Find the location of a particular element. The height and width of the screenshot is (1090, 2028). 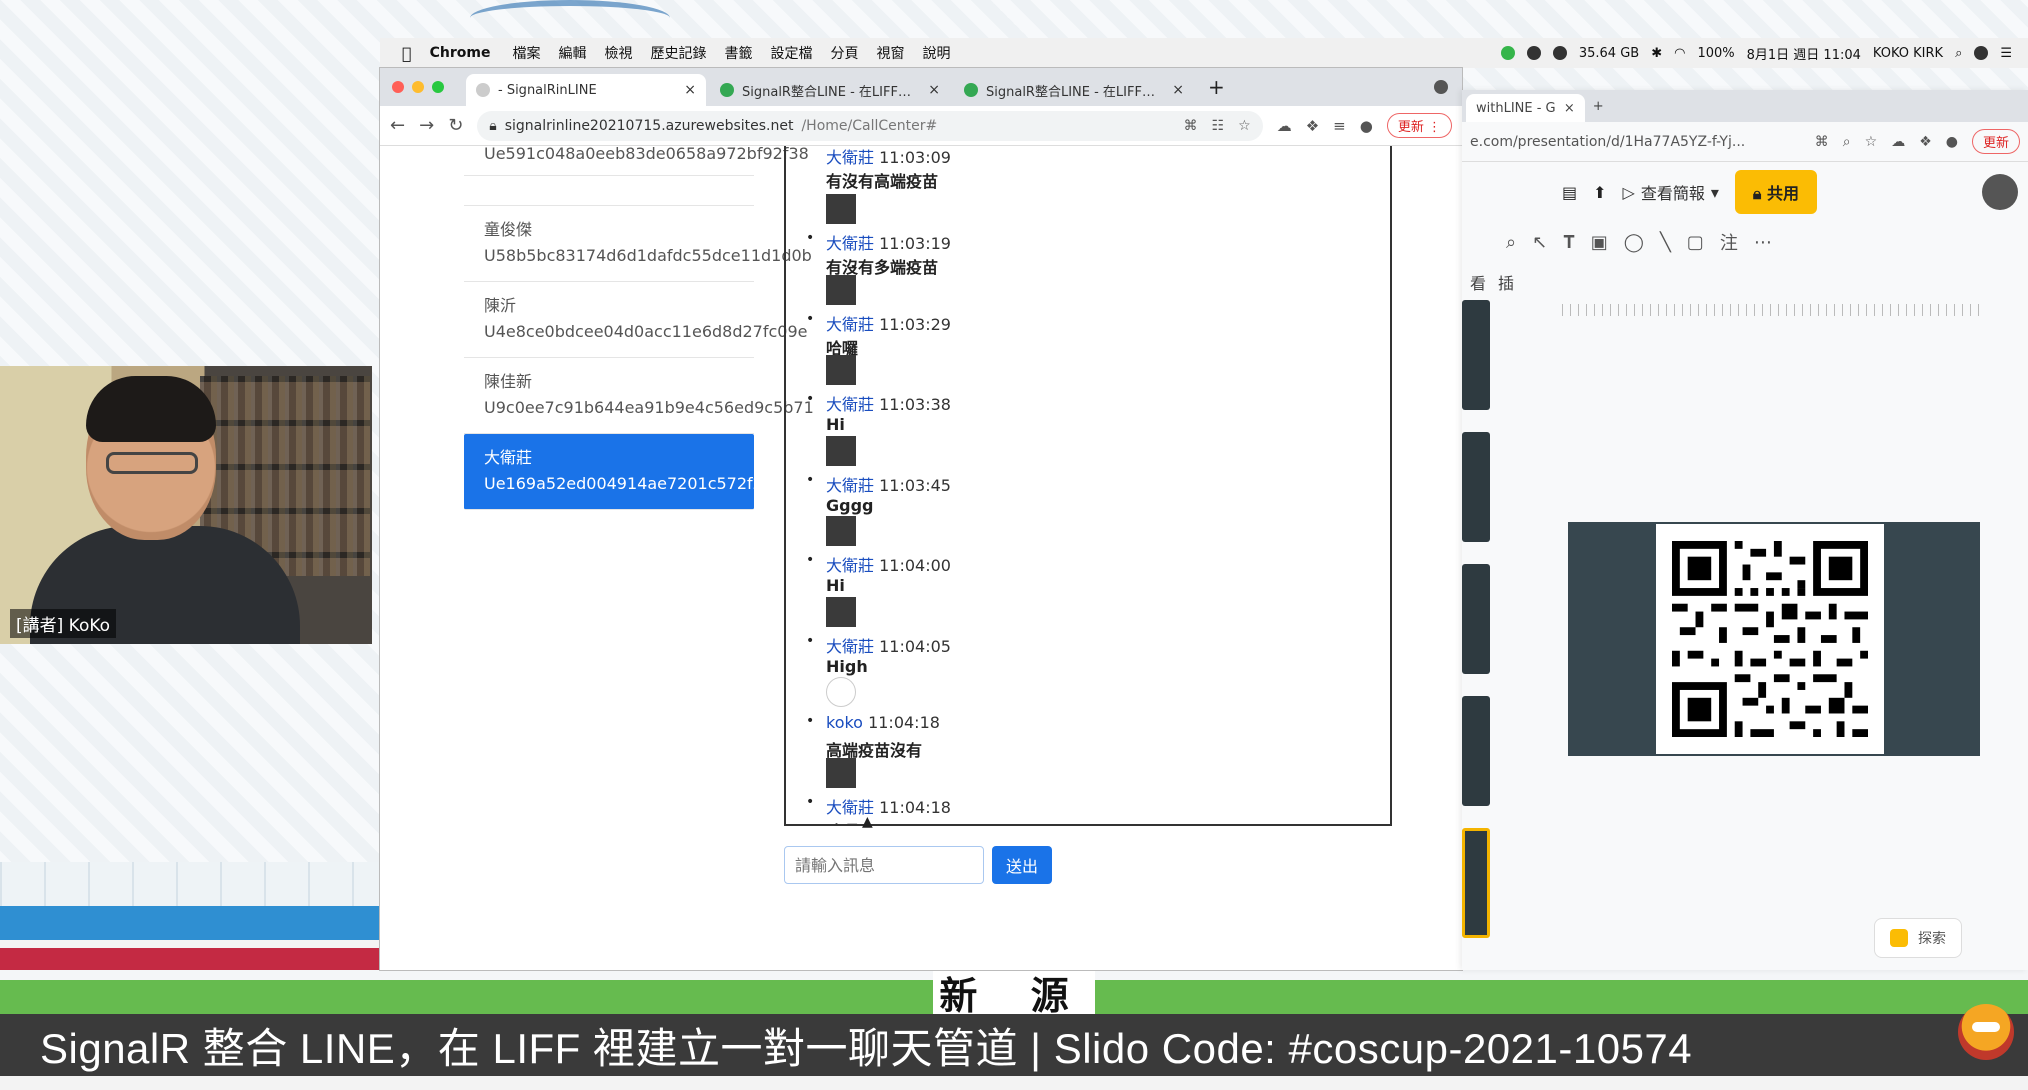

present-options-icon: ⬆ is located at coordinates (1599, 192).